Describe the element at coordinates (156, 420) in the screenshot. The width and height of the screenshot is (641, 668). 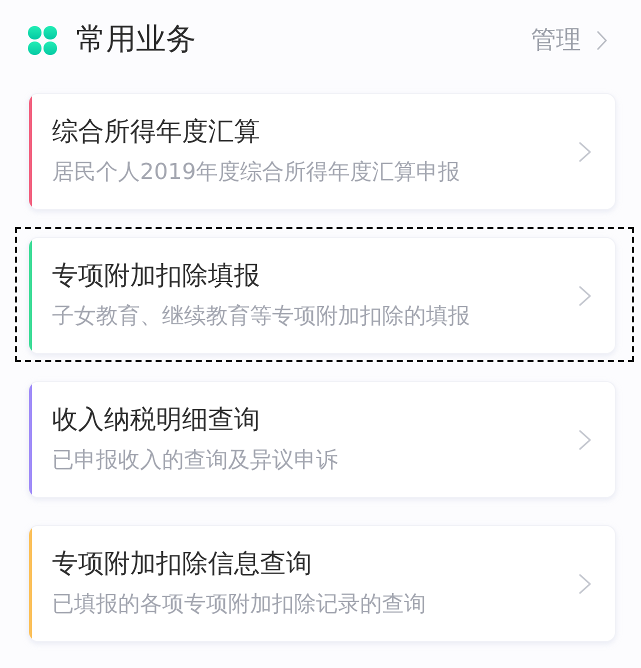
I see `card-title: 收入纳税明细查询` at that location.